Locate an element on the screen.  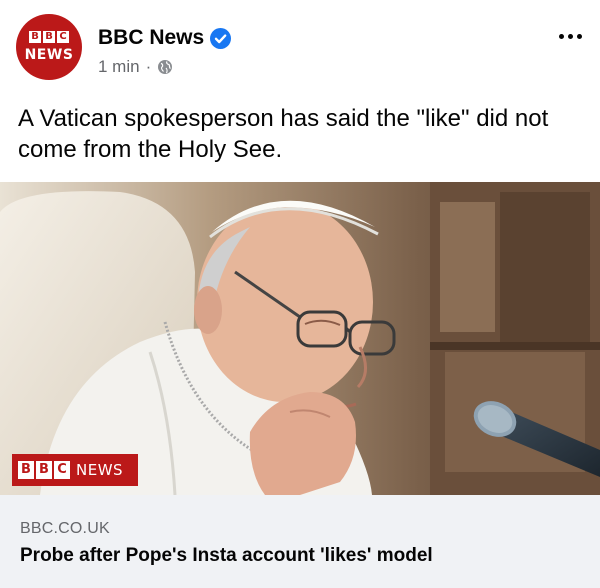
badge-logo-block: C is located at coordinates (62, 470).